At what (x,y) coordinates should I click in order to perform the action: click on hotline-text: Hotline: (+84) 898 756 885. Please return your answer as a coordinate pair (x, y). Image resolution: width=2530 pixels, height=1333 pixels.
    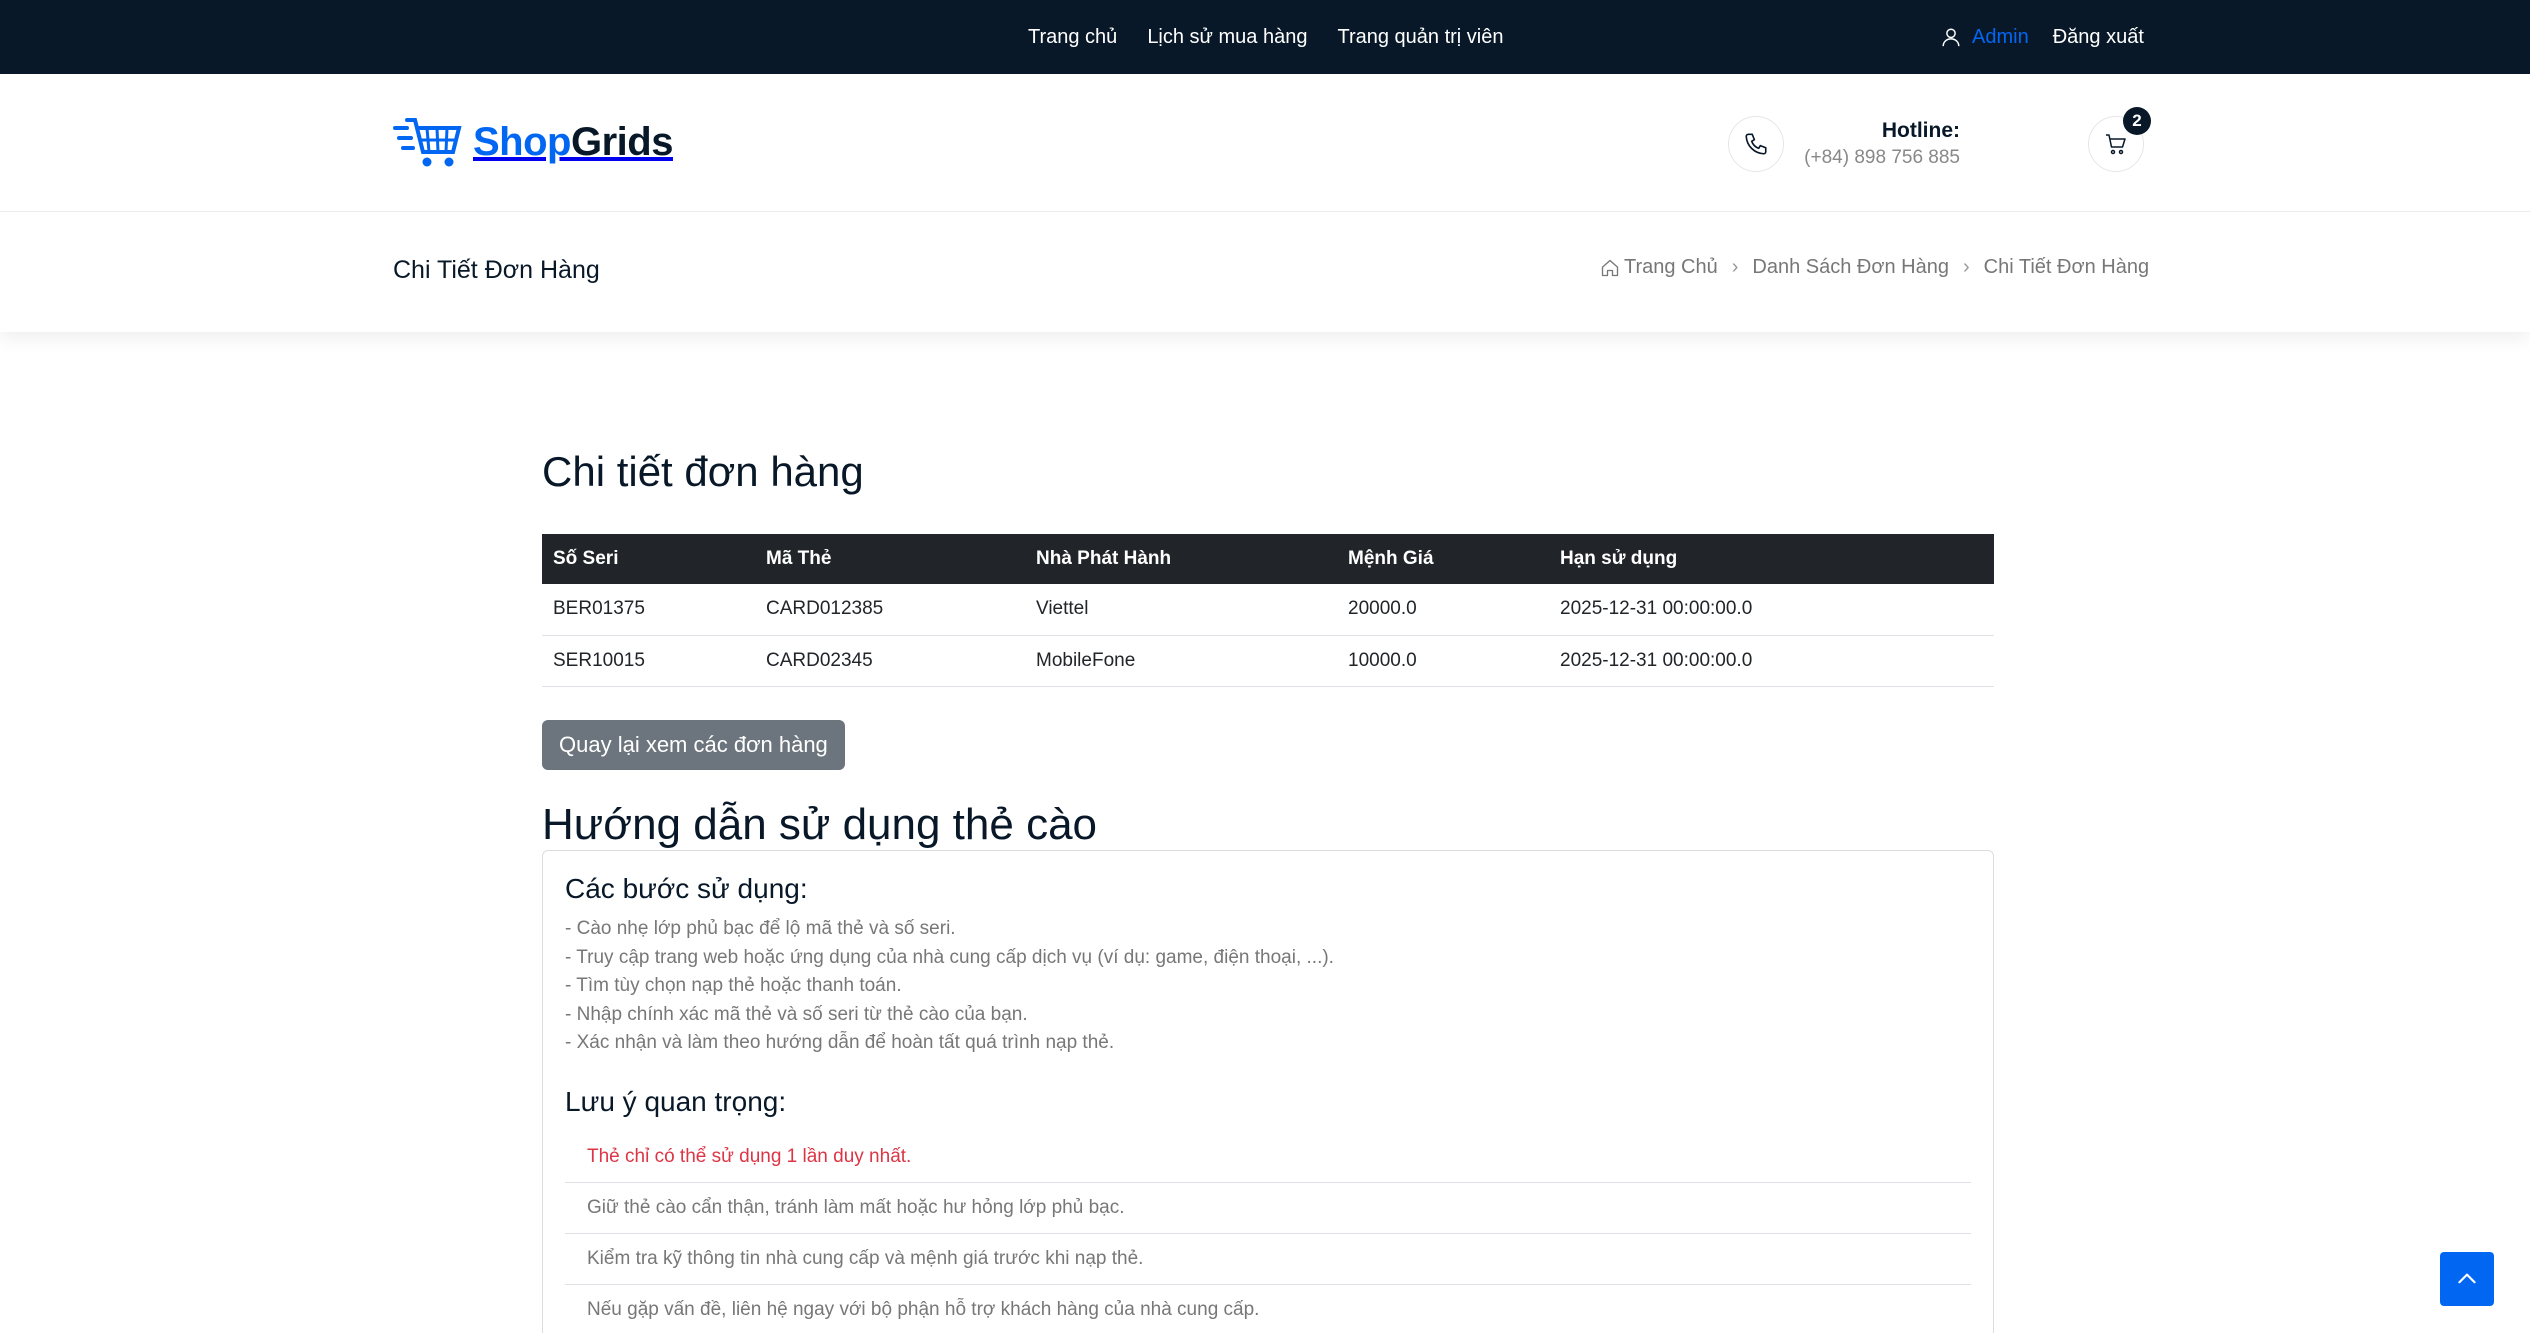
    Looking at the image, I should click on (1880, 144).